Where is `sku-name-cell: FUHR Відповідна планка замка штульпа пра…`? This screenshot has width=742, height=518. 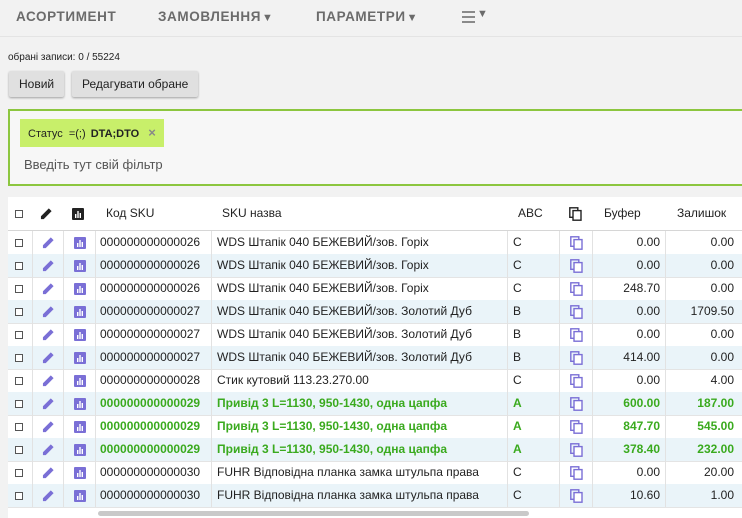 sku-name-cell: FUHR Відповідна планка замка штульпа пра… is located at coordinates (361, 472).